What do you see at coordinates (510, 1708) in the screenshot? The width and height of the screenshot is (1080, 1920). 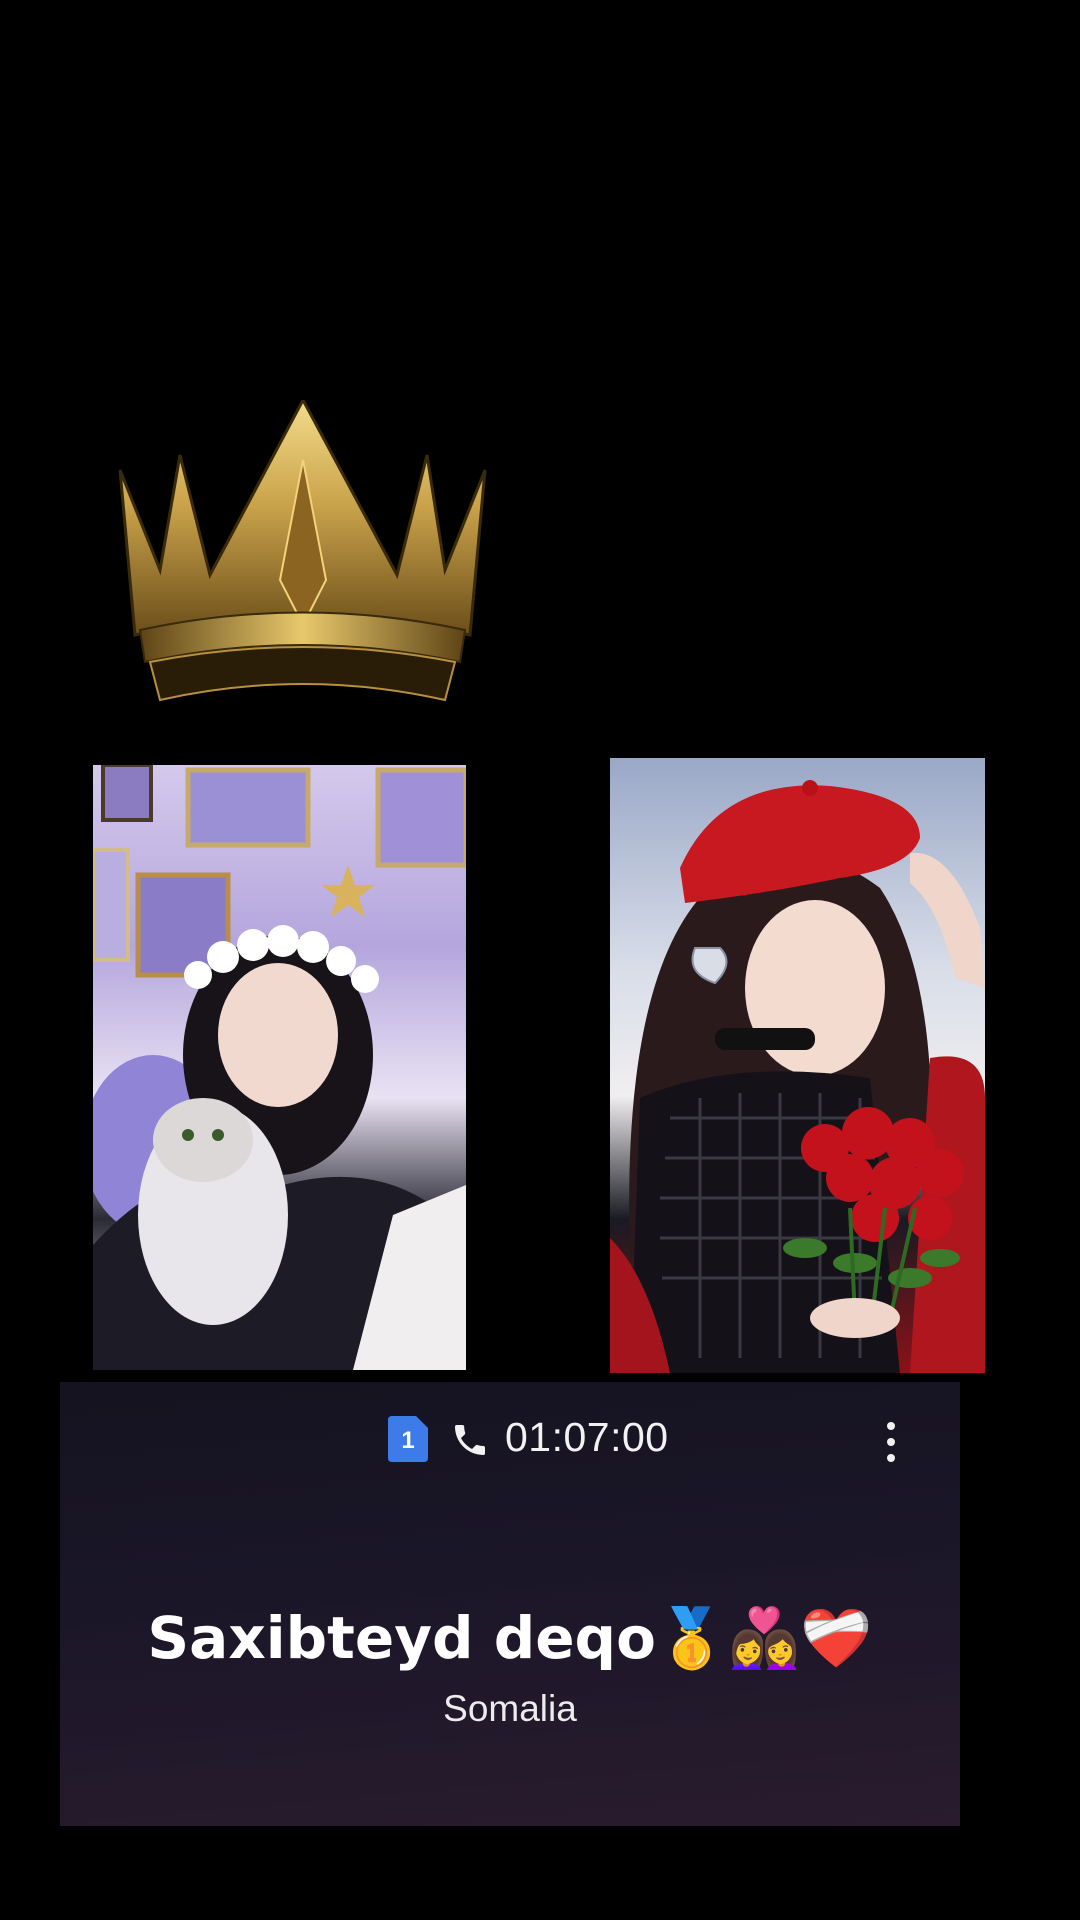 I see `contact-location: Somalia` at bounding box center [510, 1708].